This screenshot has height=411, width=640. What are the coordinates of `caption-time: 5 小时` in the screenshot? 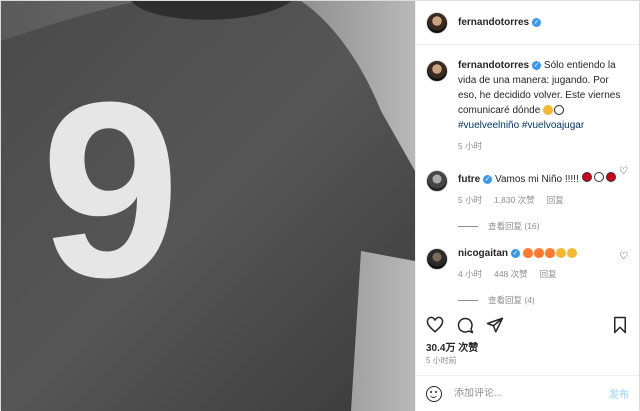 It's located at (470, 146).